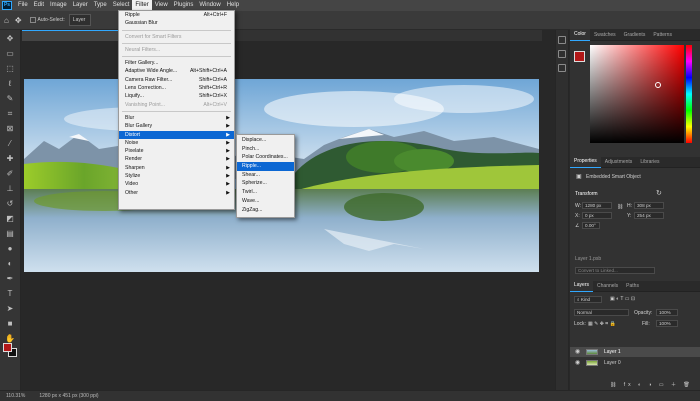 The width and height of the screenshot is (700, 401). What do you see at coordinates (667, 312) in the screenshot?
I see `opacity-field: 100%` at bounding box center [667, 312].